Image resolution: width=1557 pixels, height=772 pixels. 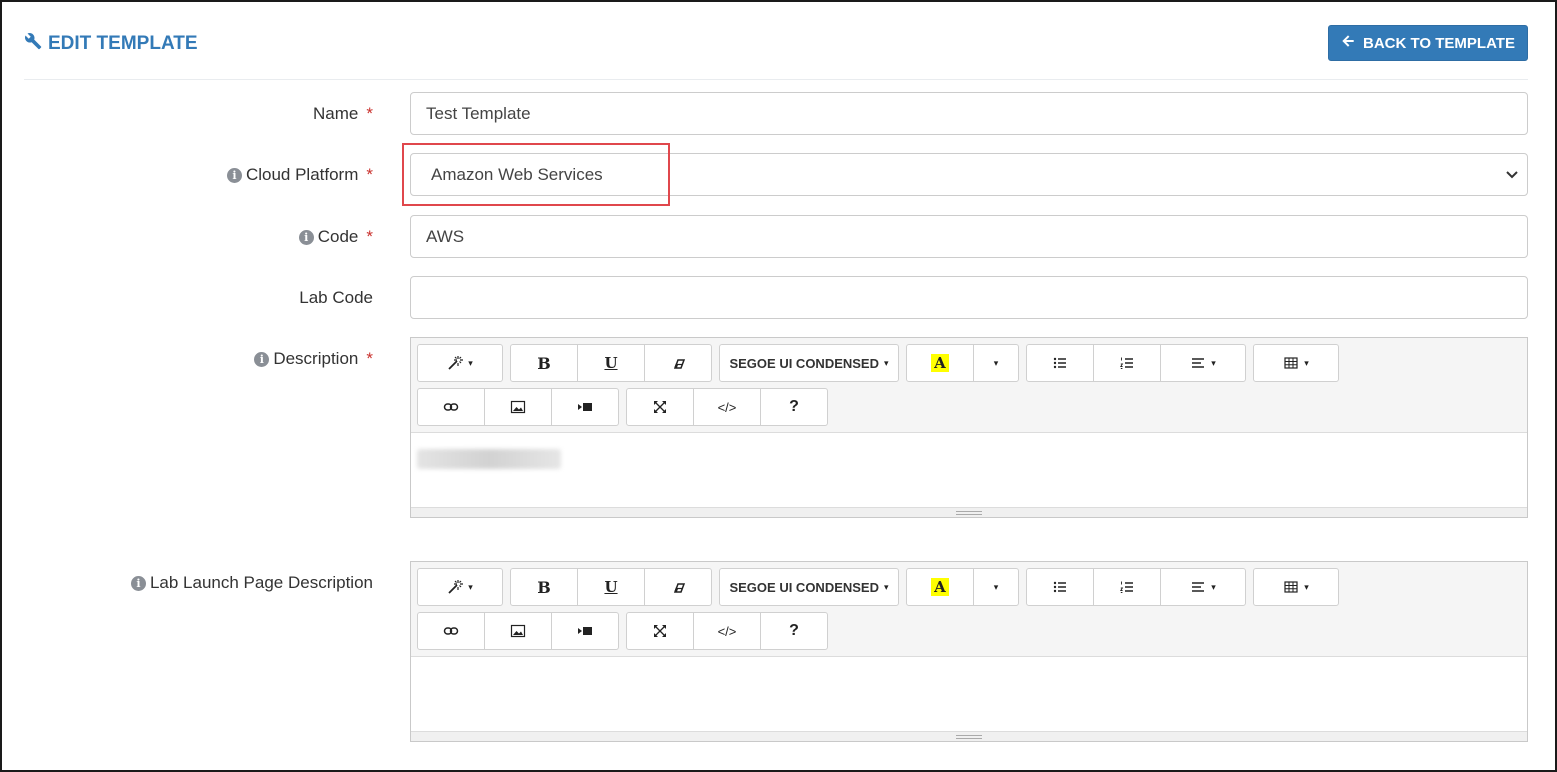 I want to click on arrow-left-icon, so click(x=1348, y=43).